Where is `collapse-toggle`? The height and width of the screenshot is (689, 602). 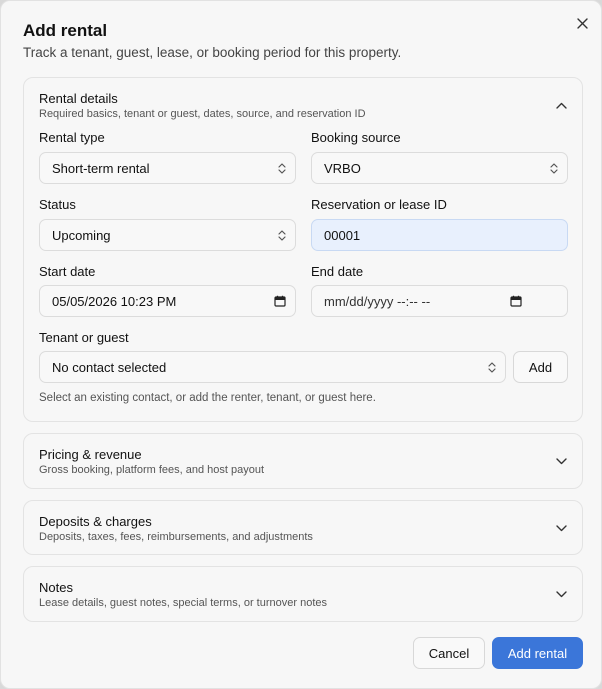
collapse-toggle is located at coordinates (561, 105).